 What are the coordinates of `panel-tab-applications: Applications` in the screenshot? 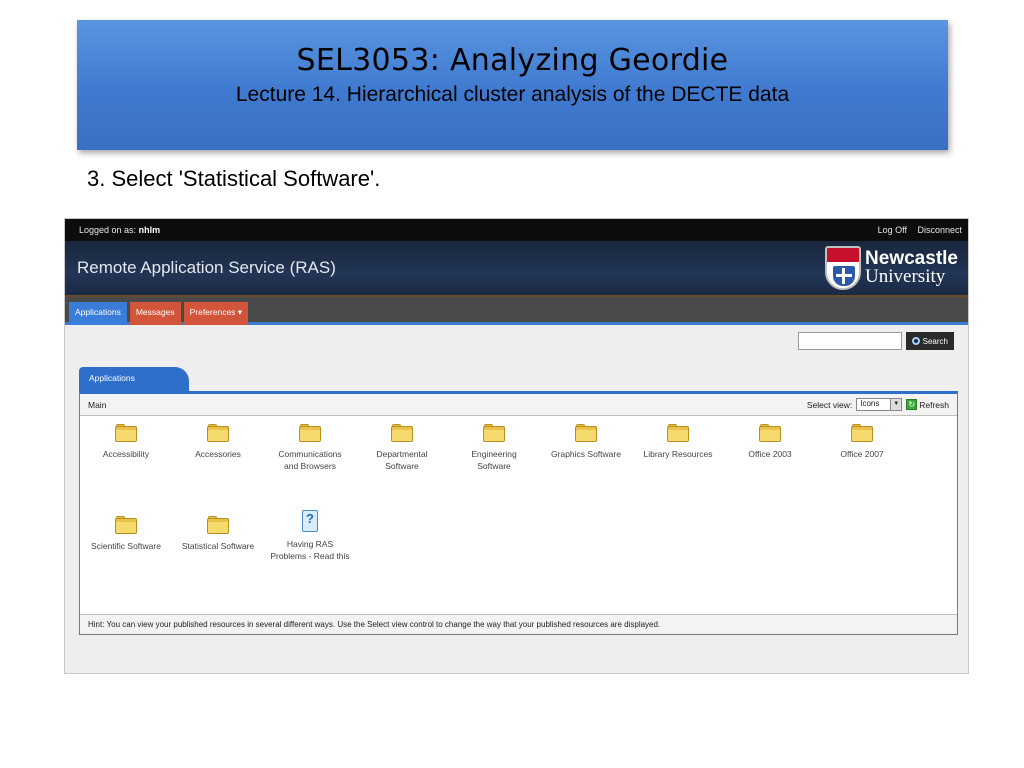 It's located at (134, 379).